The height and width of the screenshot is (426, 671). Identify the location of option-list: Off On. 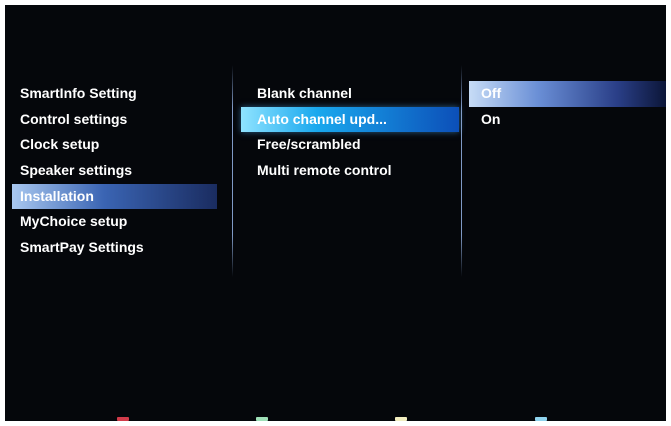
(566, 106).